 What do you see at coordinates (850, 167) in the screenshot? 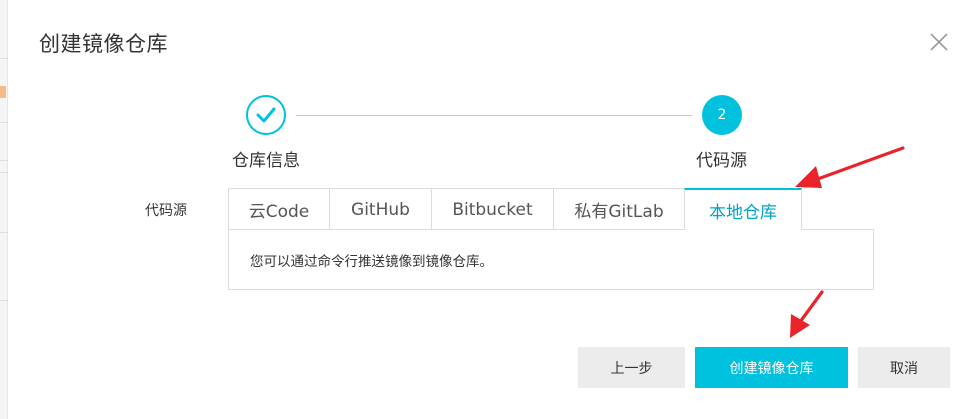
I see `annotation-arrow-to-tab` at bounding box center [850, 167].